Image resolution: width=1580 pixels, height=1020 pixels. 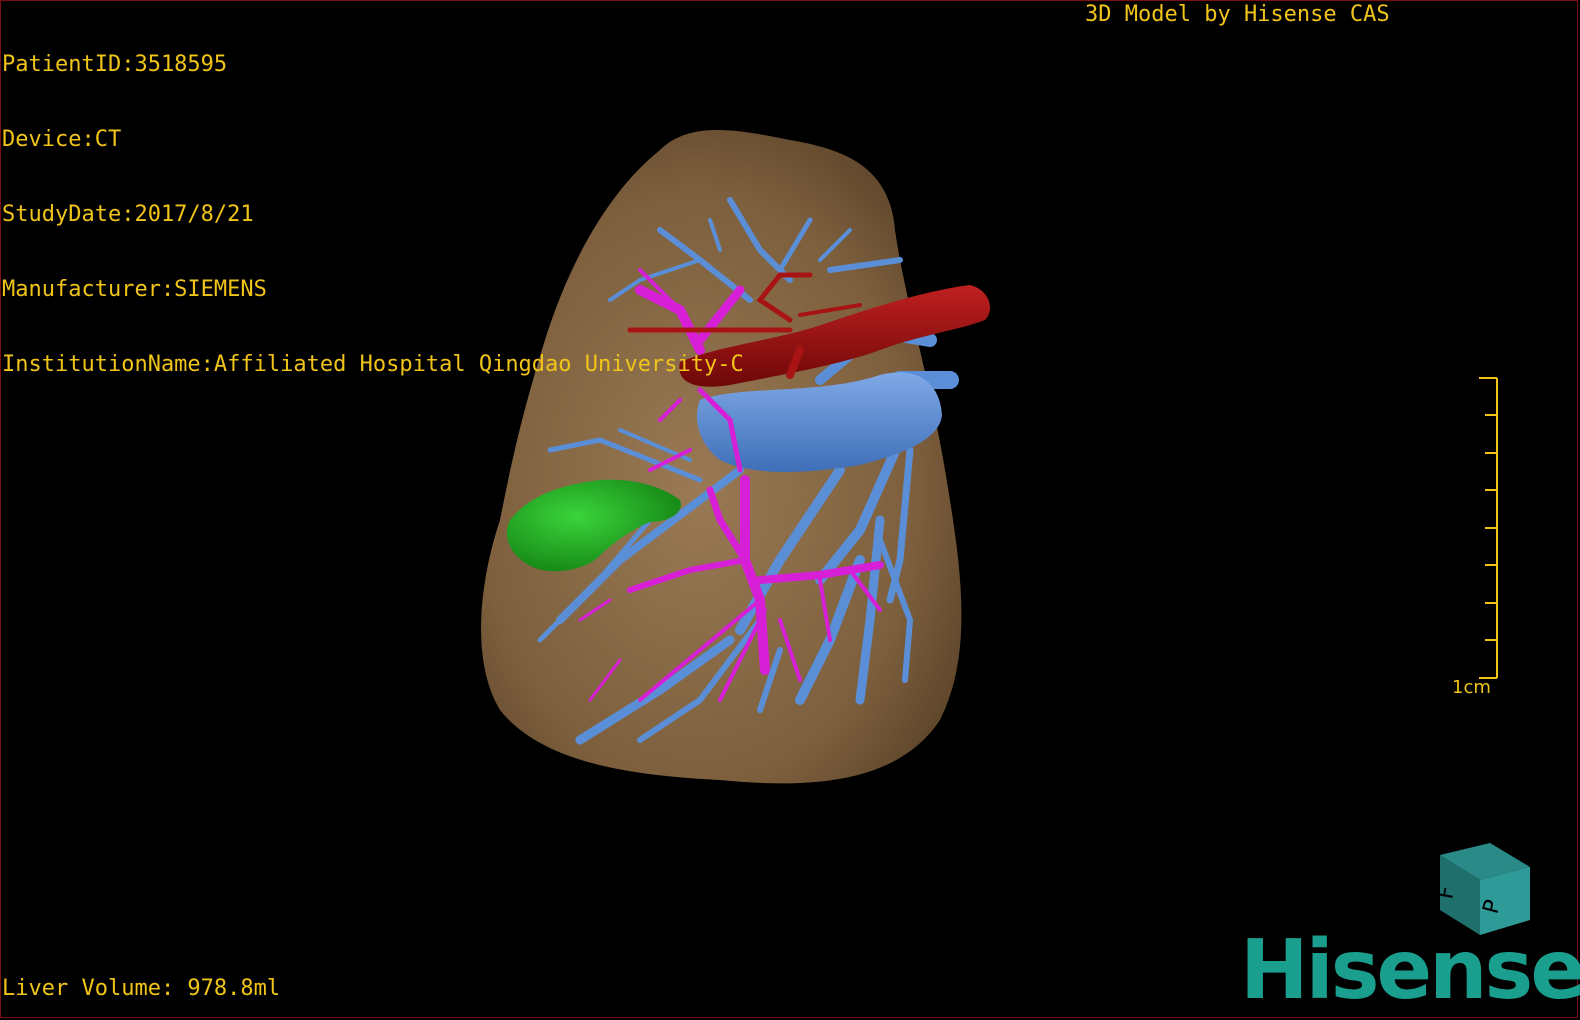 What do you see at coordinates (128, 214) in the screenshot?
I see `study-date-text: StudyDate:2017/8/21` at bounding box center [128, 214].